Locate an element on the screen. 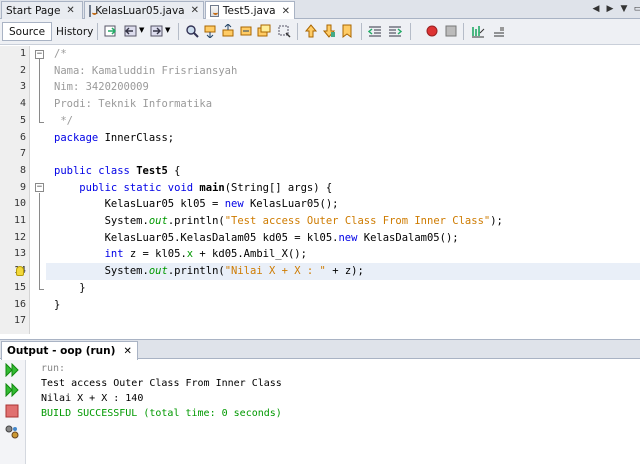 The image size is (640, 464). code-line: Nama: Kamaluddin Frisriansyah is located at coordinates (347, 71).